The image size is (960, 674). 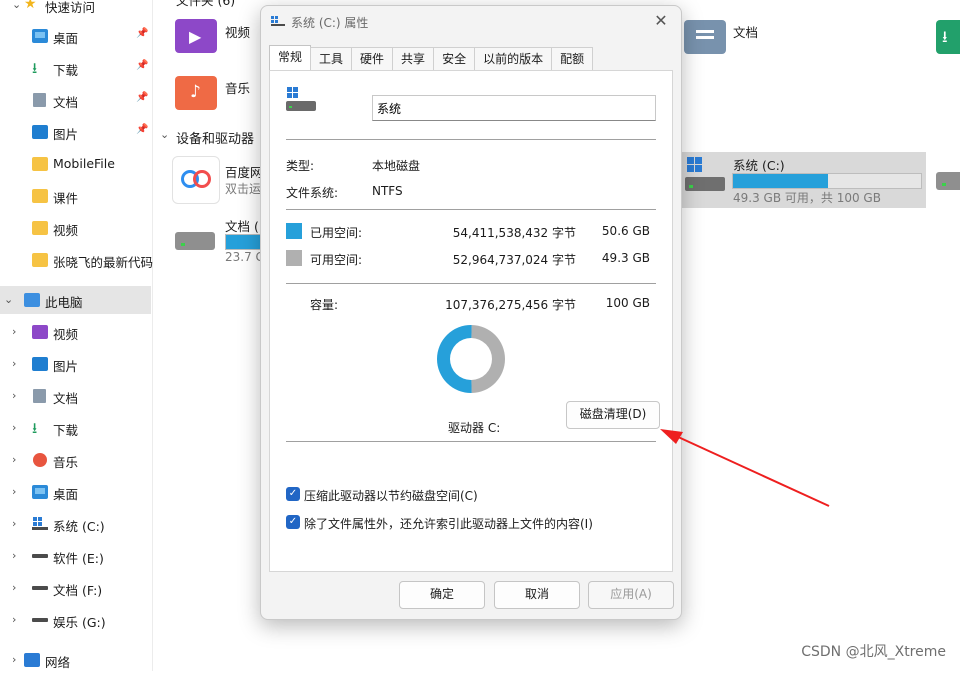 What do you see at coordinates (39, 396) in the screenshot?
I see `document-icon` at bounding box center [39, 396].